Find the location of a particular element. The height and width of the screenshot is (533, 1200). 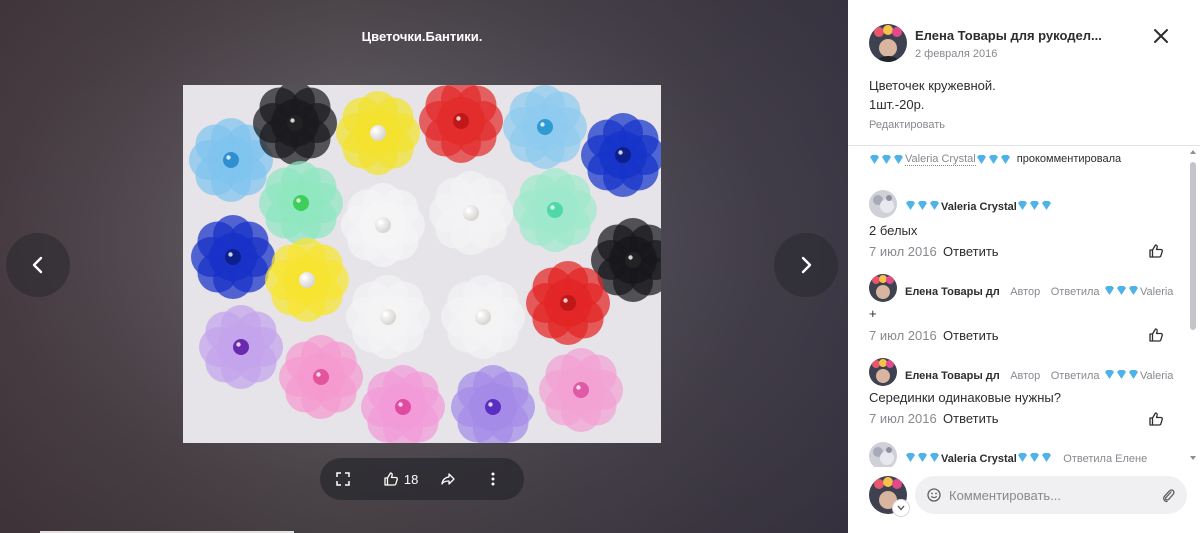

paperclip-icon is located at coordinates (1168, 495).